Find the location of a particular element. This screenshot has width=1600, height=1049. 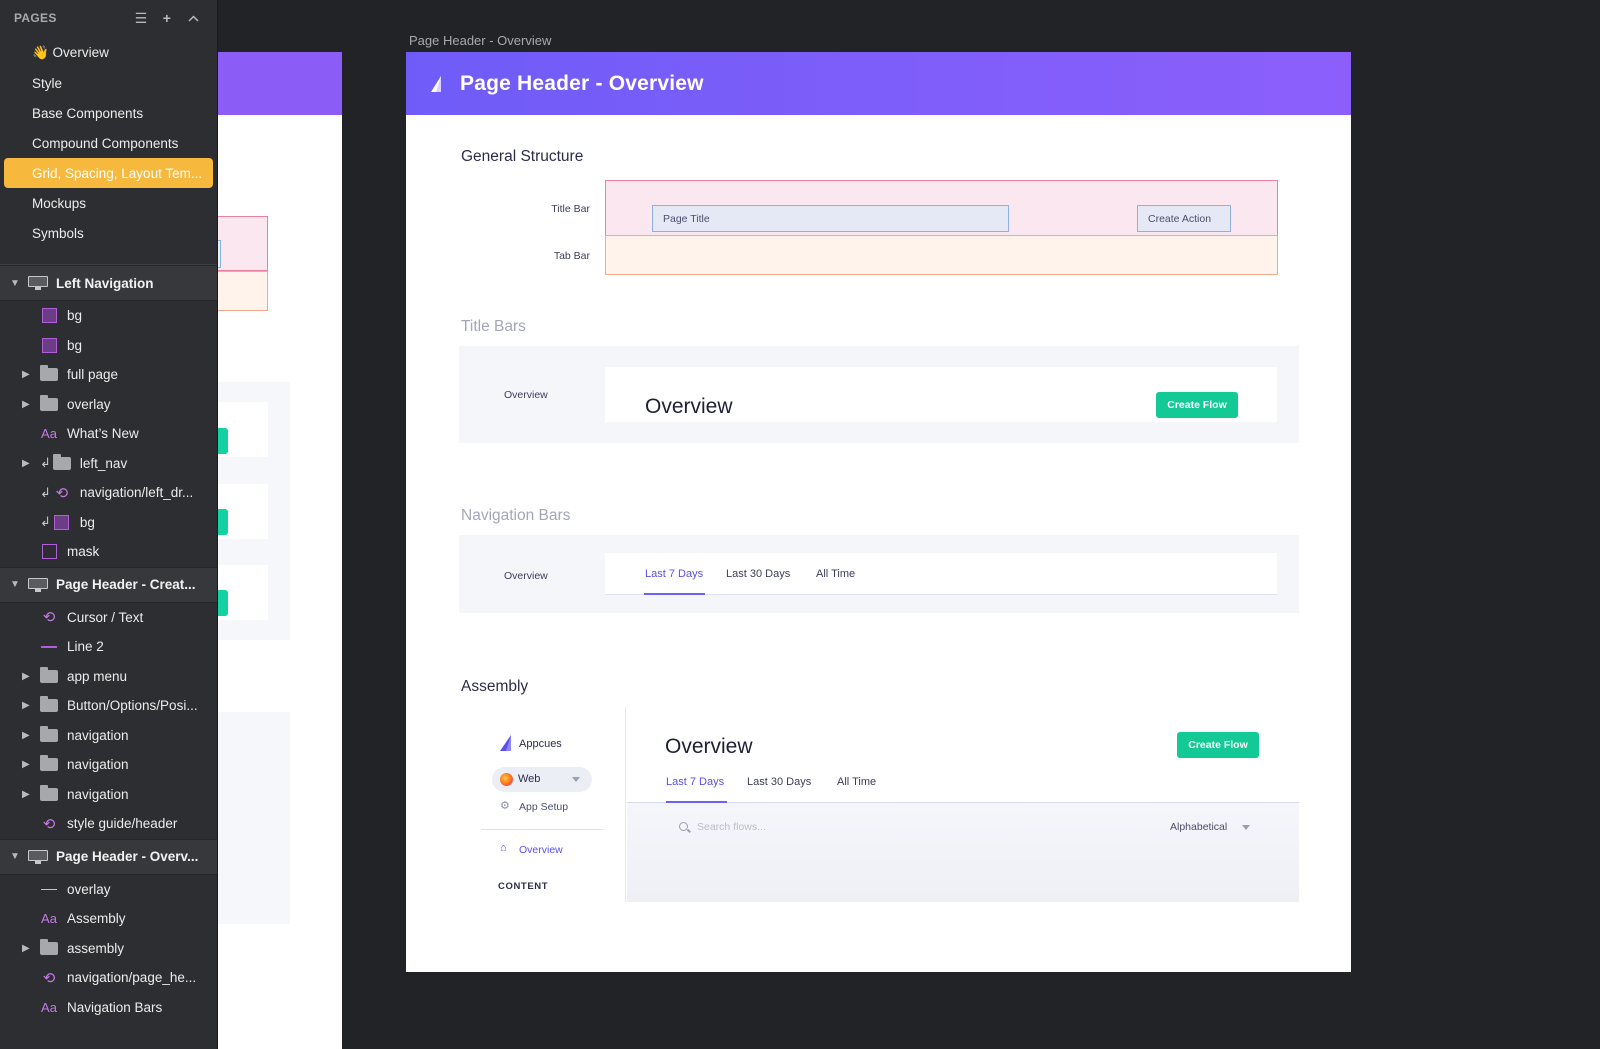

layer-row: ▶ full page is located at coordinates (108, 375).